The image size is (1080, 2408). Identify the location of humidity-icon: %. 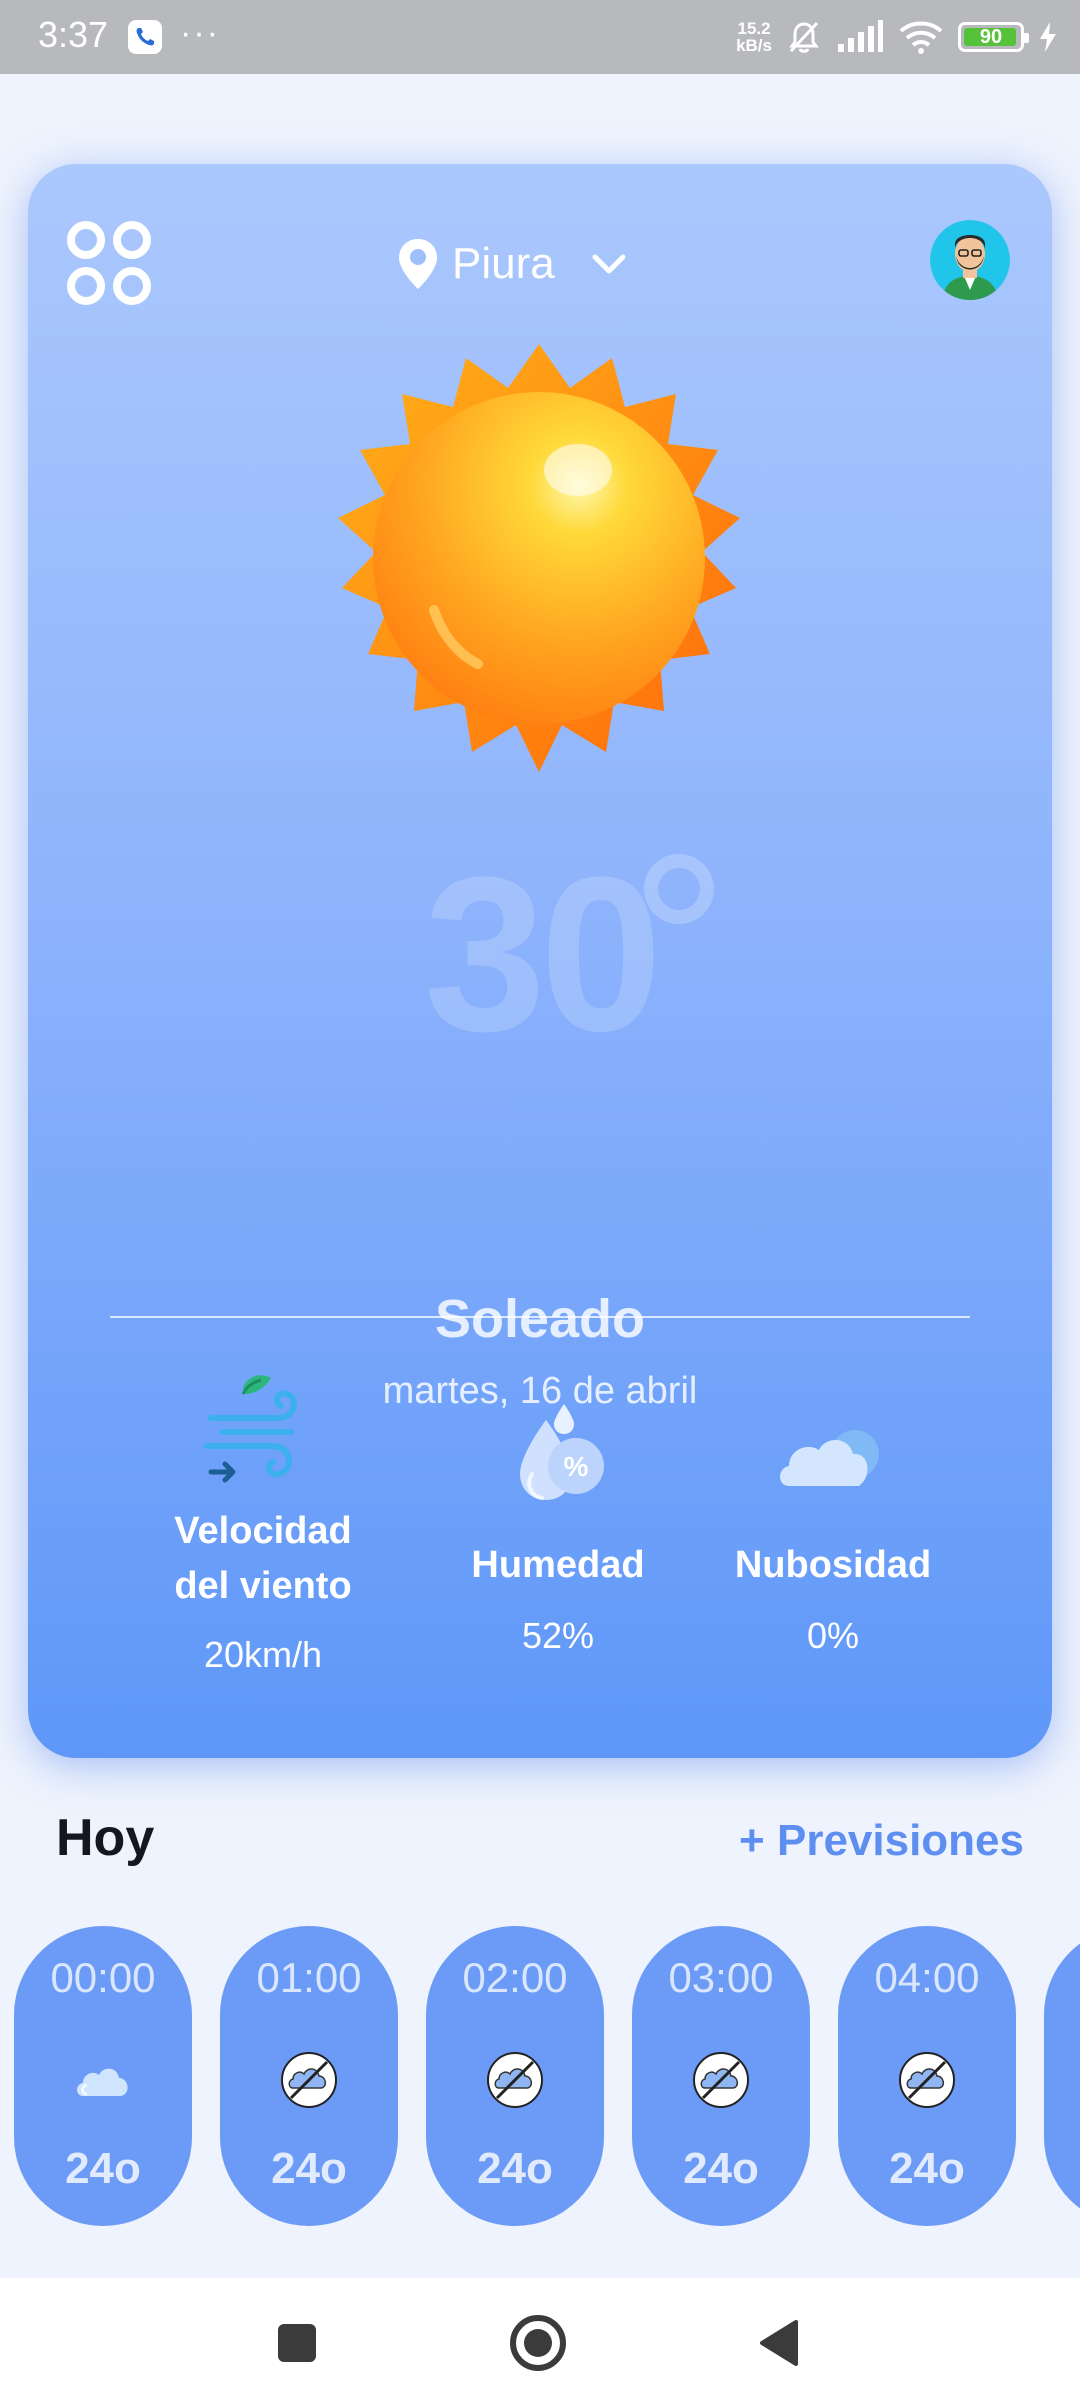
(562, 1452).